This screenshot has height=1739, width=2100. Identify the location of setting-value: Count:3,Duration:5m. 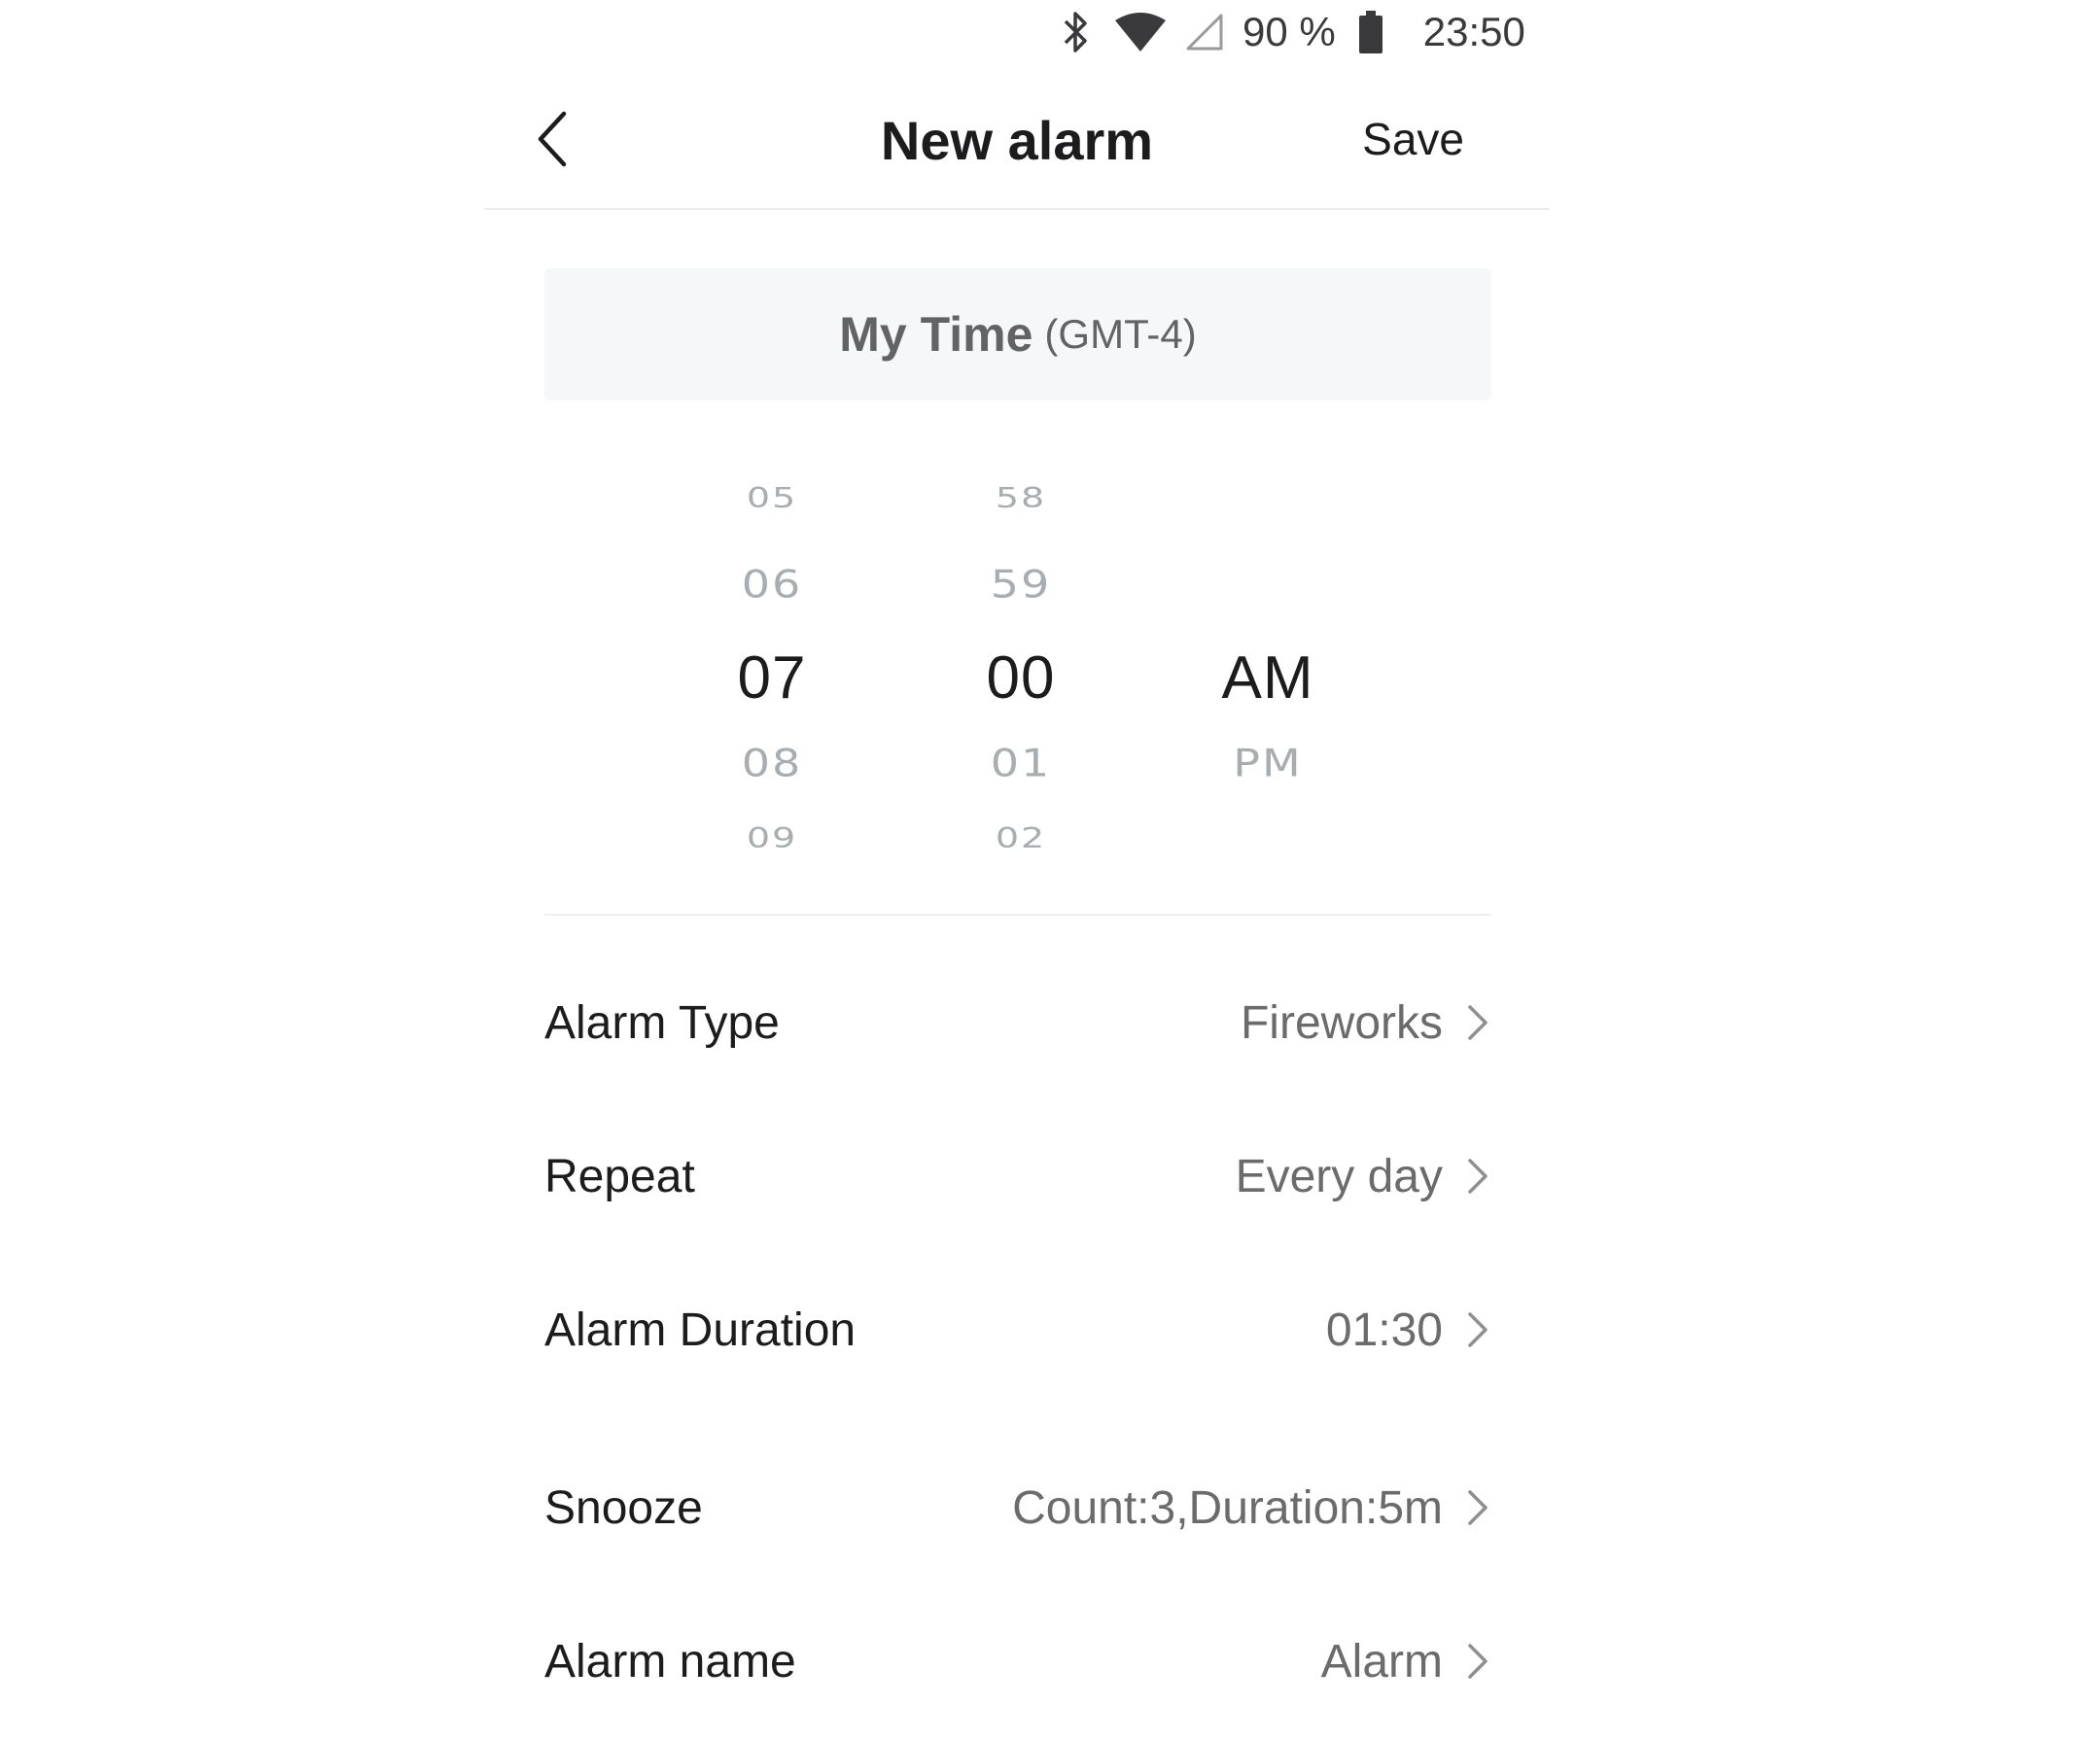
(1227, 1507).